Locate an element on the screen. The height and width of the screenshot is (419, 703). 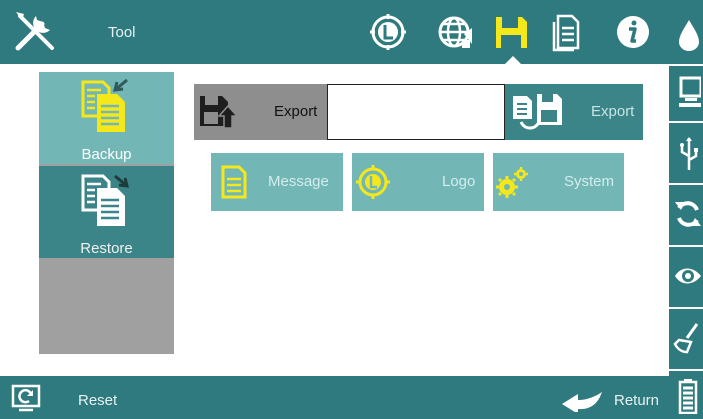
category-label: Message is located at coordinates (298, 181).